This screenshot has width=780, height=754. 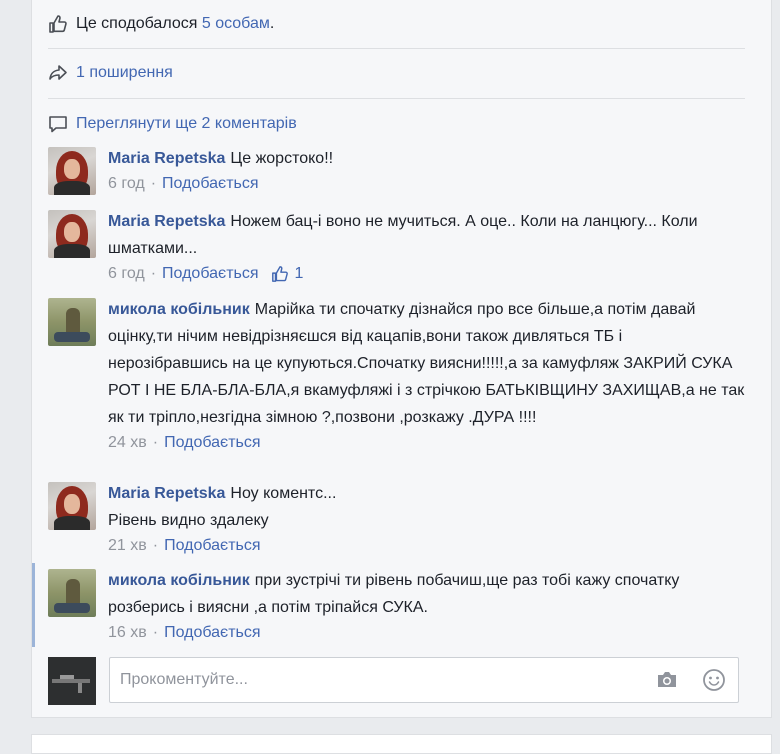 I want to click on shares-link: 1 поширення, so click(x=124, y=73).